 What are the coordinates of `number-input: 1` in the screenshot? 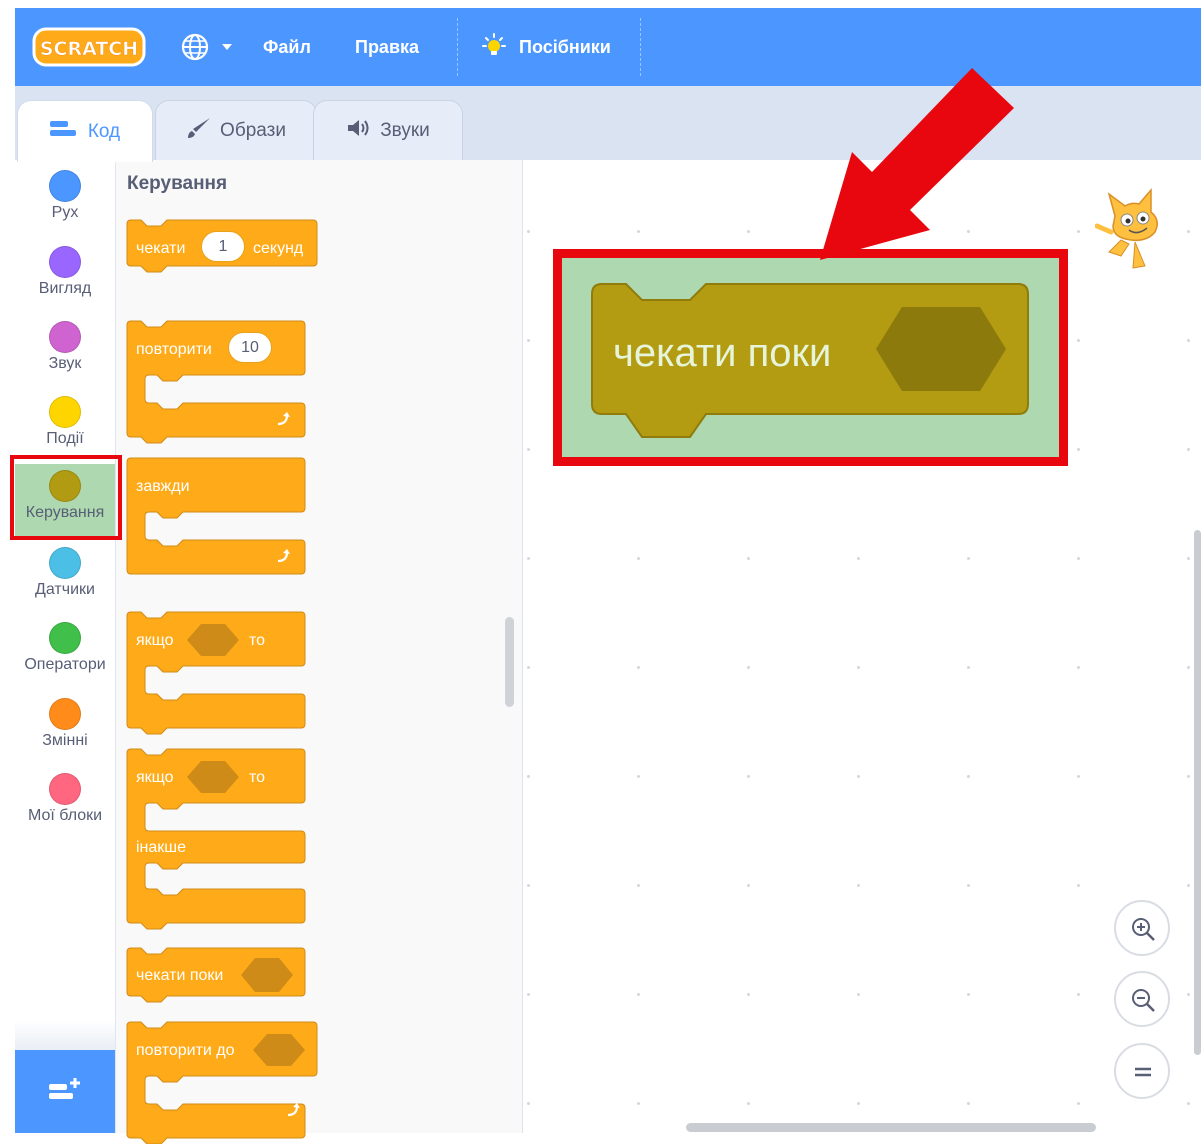 It's located at (223, 246).